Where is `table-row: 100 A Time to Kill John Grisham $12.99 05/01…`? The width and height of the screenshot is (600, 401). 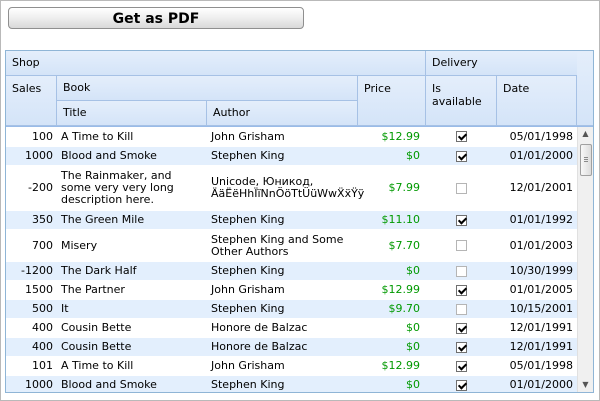 table-row: 100 A Time to Kill John Grisham $12.99 05/01… is located at coordinates (291, 137).